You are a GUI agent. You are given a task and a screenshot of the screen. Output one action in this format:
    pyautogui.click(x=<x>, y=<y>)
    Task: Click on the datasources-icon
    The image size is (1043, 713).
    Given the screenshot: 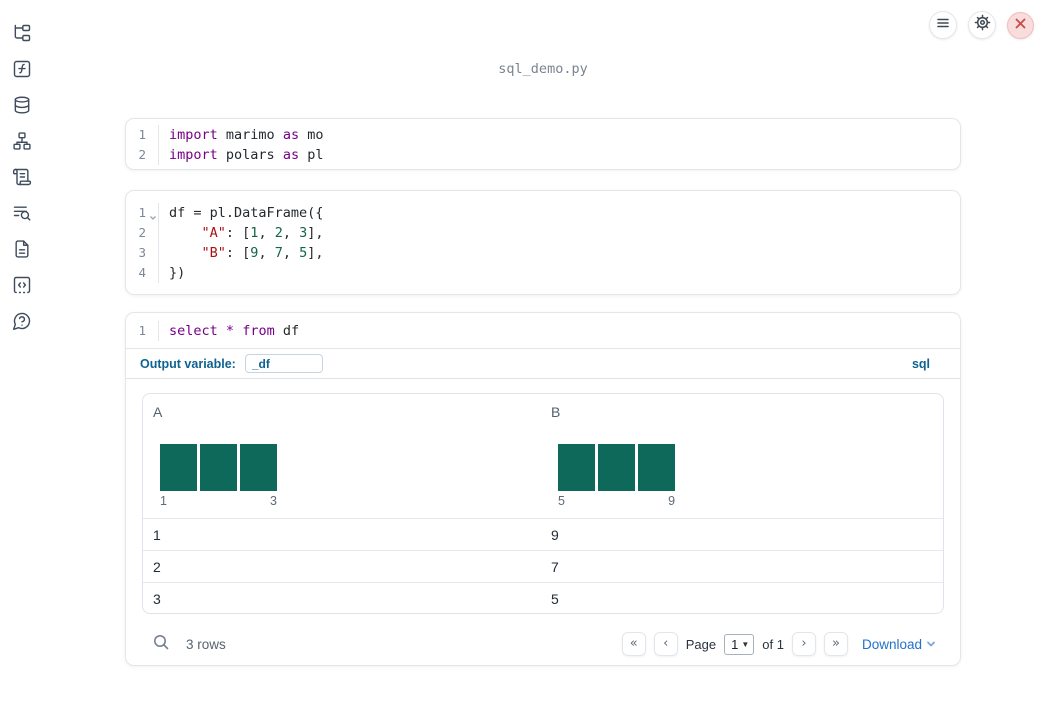 What is the action you would take?
    pyautogui.click(x=22, y=105)
    